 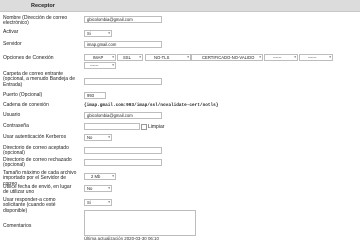 What do you see at coordinates (36, 151) in the screenshot?
I see `dir-aceptado-label: Directorio de correo aceptado (opcional)` at bounding box center [36, 151].